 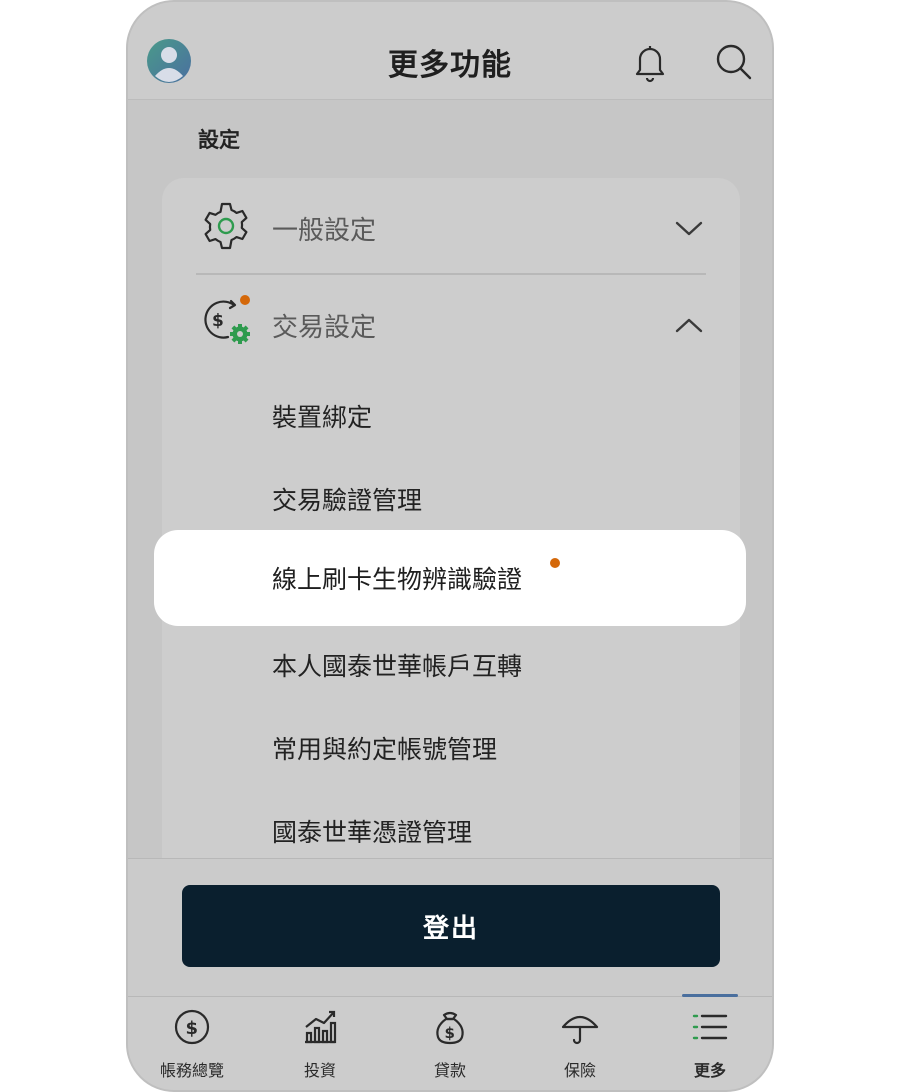 I want to click on logout-area: 登出, so click(x=450, y=927).